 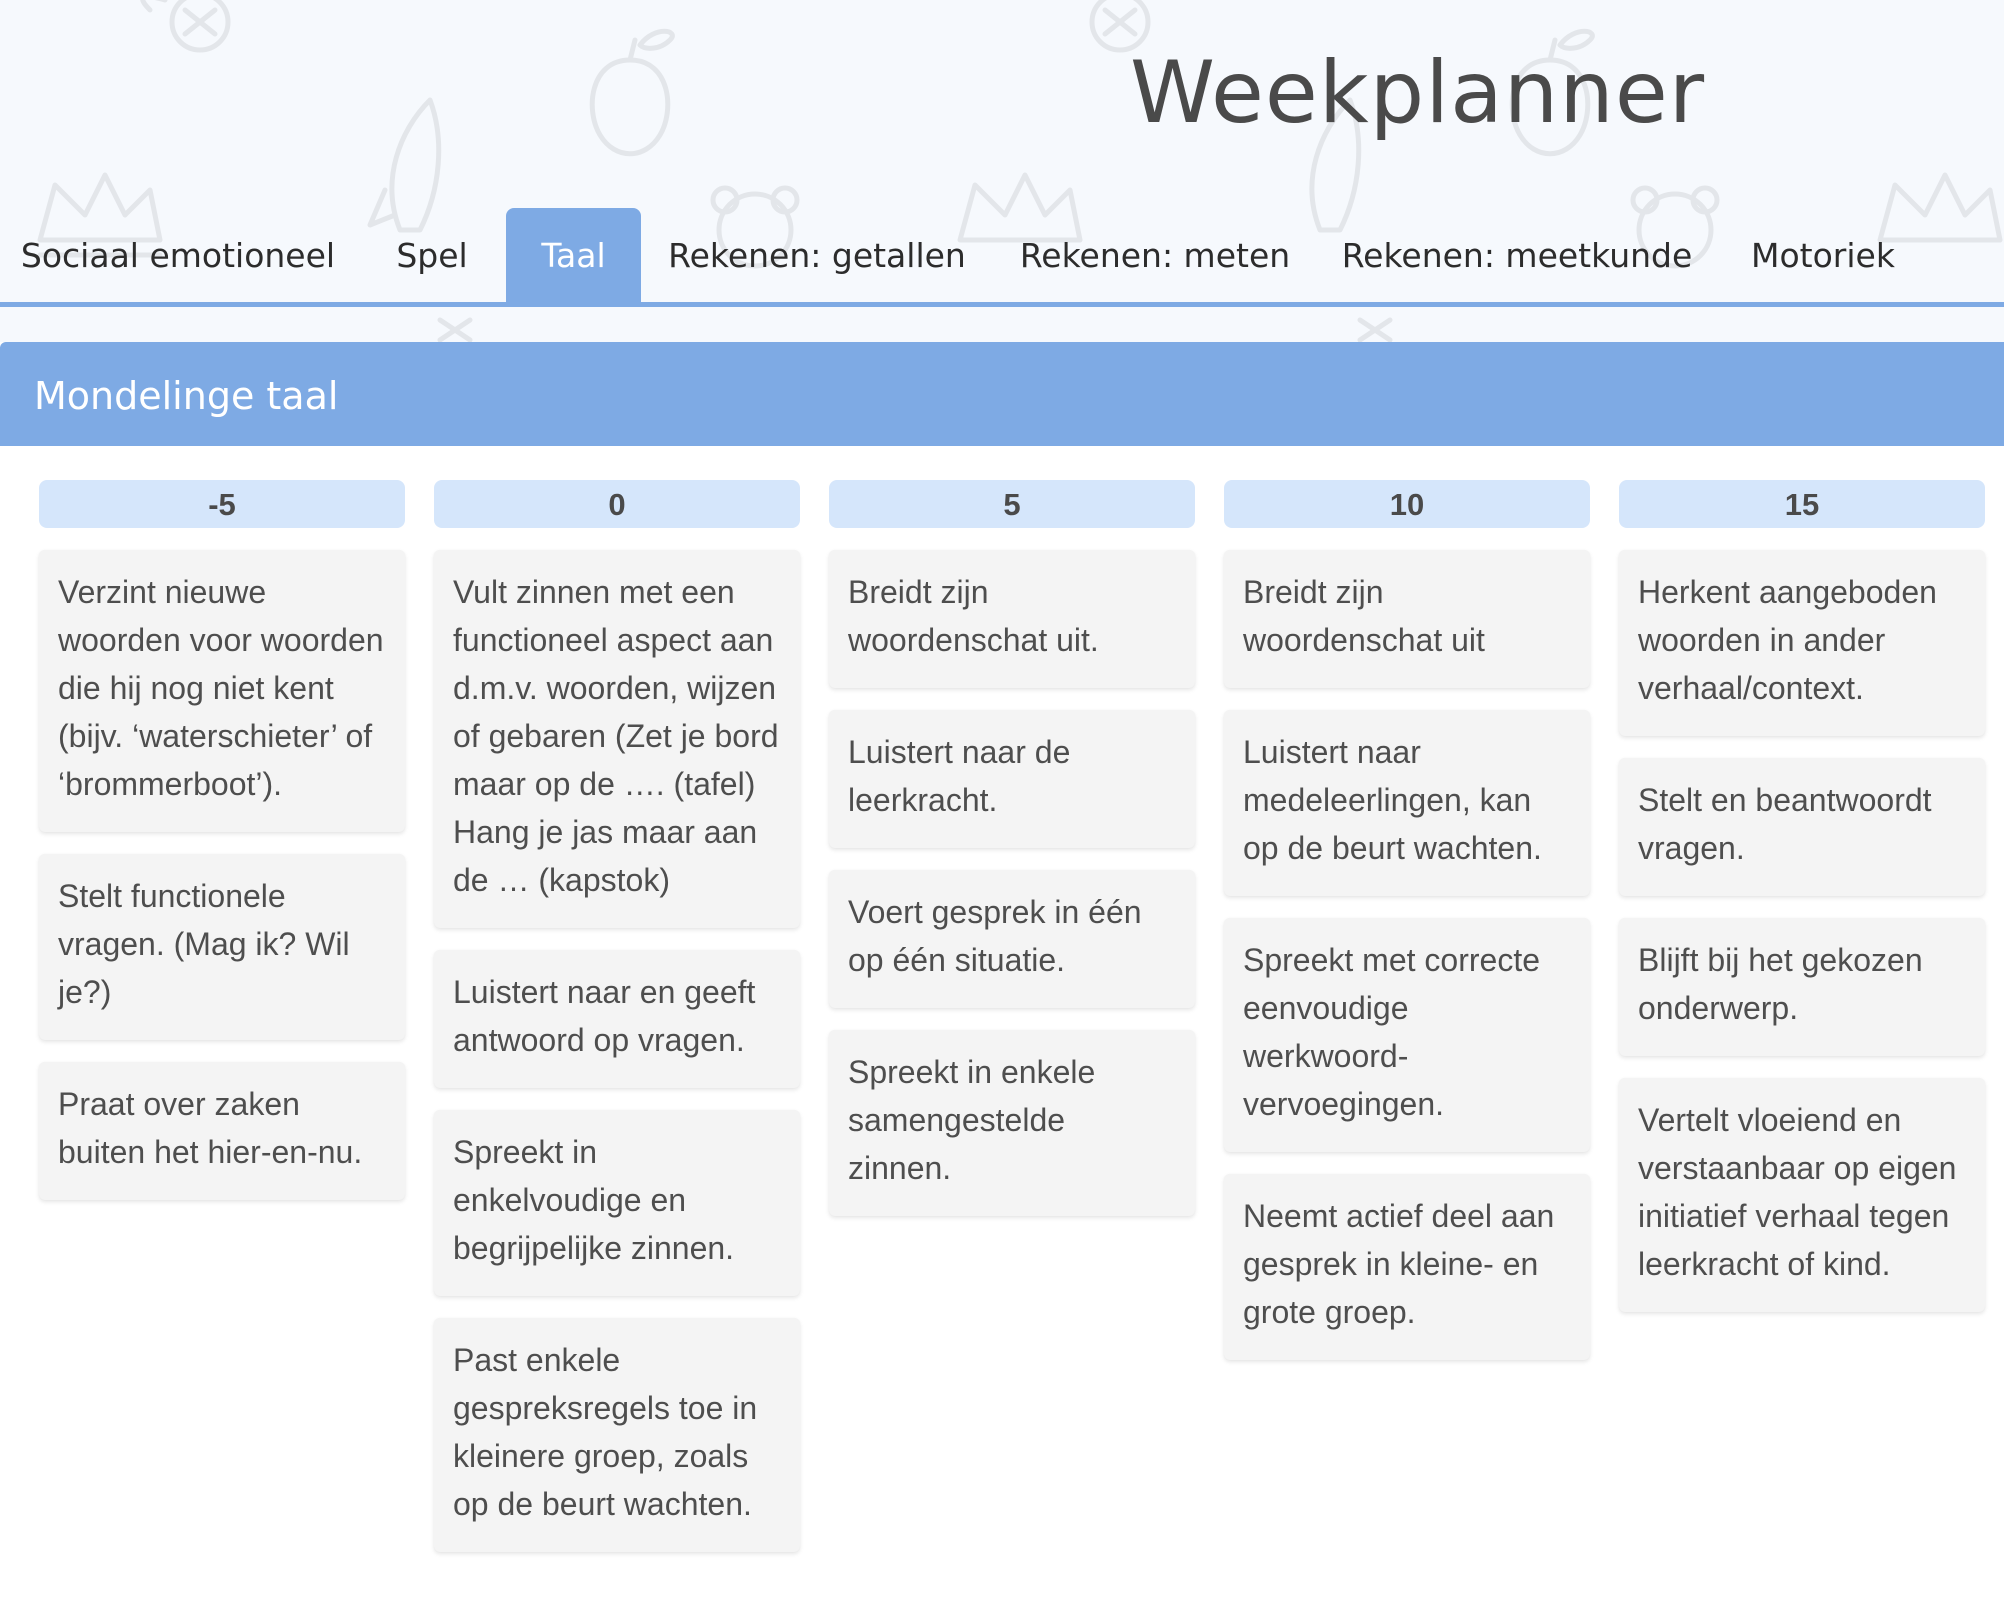 I want to click on column-header: -5, so click(x=222, y=504).